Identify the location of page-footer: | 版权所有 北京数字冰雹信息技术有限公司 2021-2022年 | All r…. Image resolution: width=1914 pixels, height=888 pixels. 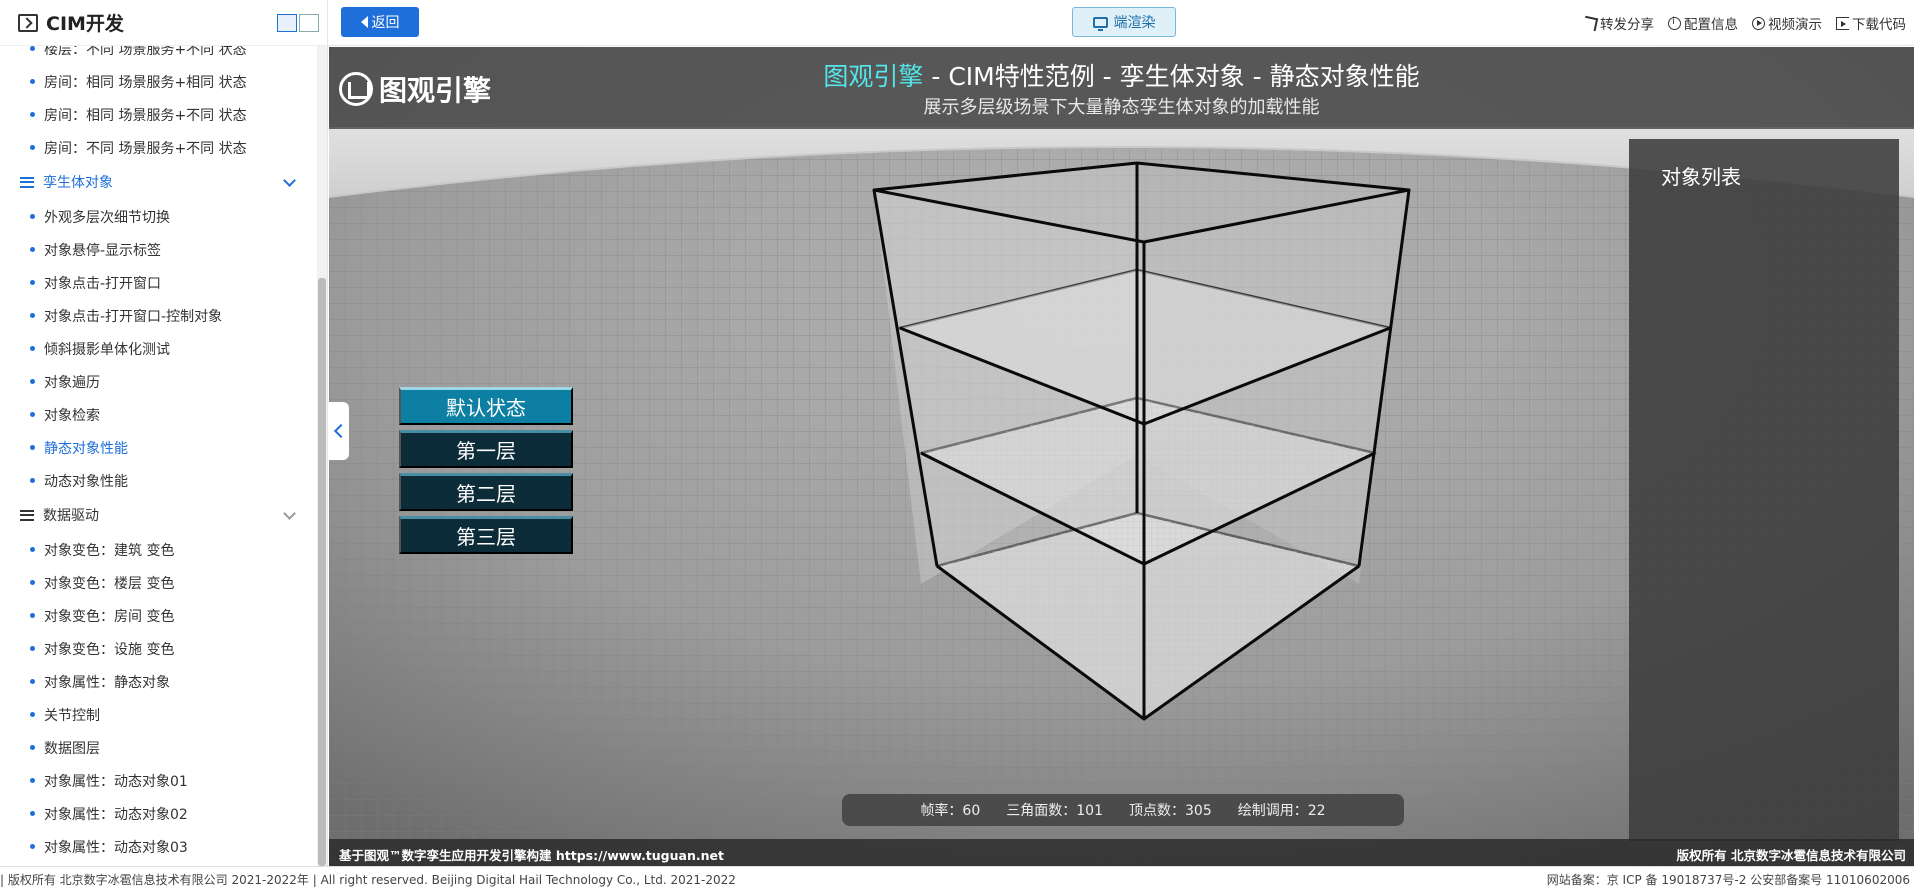
(957, 877).